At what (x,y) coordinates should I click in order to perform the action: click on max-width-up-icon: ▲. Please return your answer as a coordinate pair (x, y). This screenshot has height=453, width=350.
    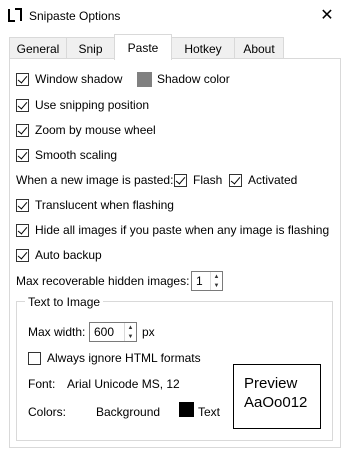
    Looking at the image, I should click on (130, 327).